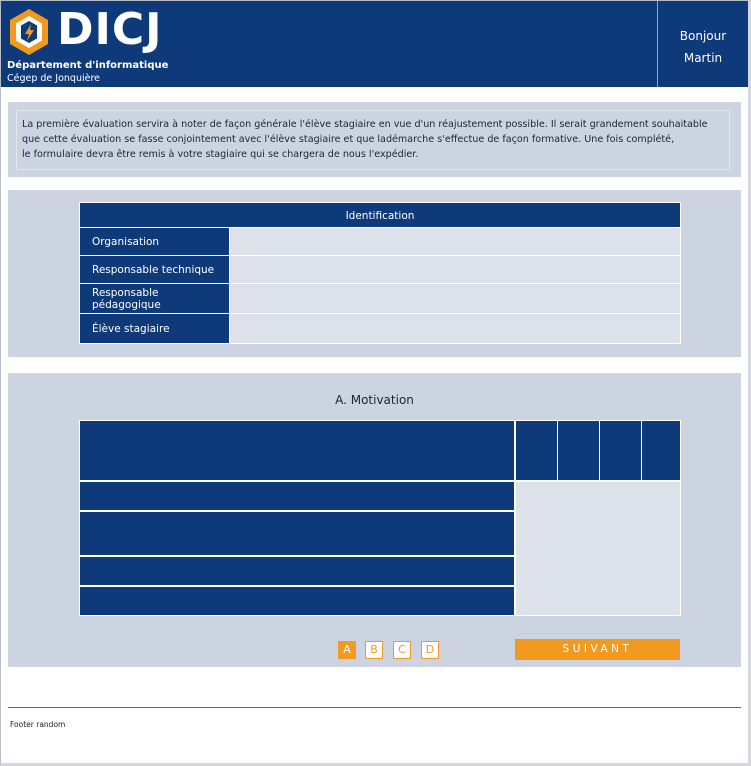 This screenshot has height=766, width=751. I want to click on page-button-a: A, so click(347, 650).